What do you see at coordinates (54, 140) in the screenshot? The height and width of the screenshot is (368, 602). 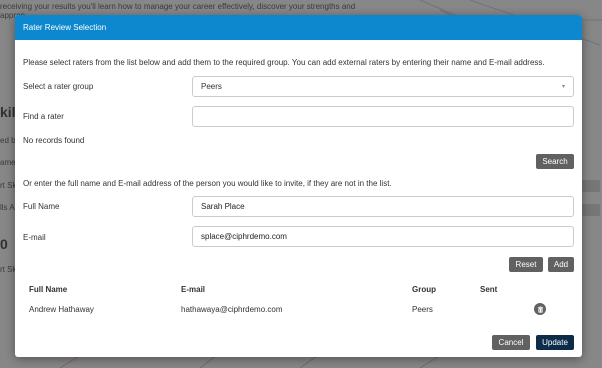 I see `no-records-text: No records found` at bounding box center [54, 140].